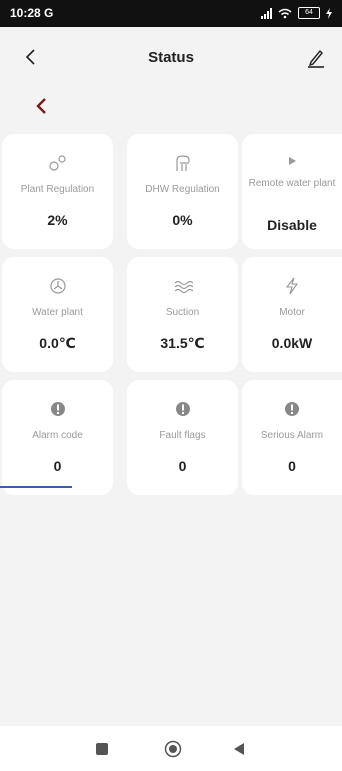 The width and height of the screenshot is (342, 771). Describe the element at coordinates (285, 13) in the screenshot. I see `wifi-icon` at that location.